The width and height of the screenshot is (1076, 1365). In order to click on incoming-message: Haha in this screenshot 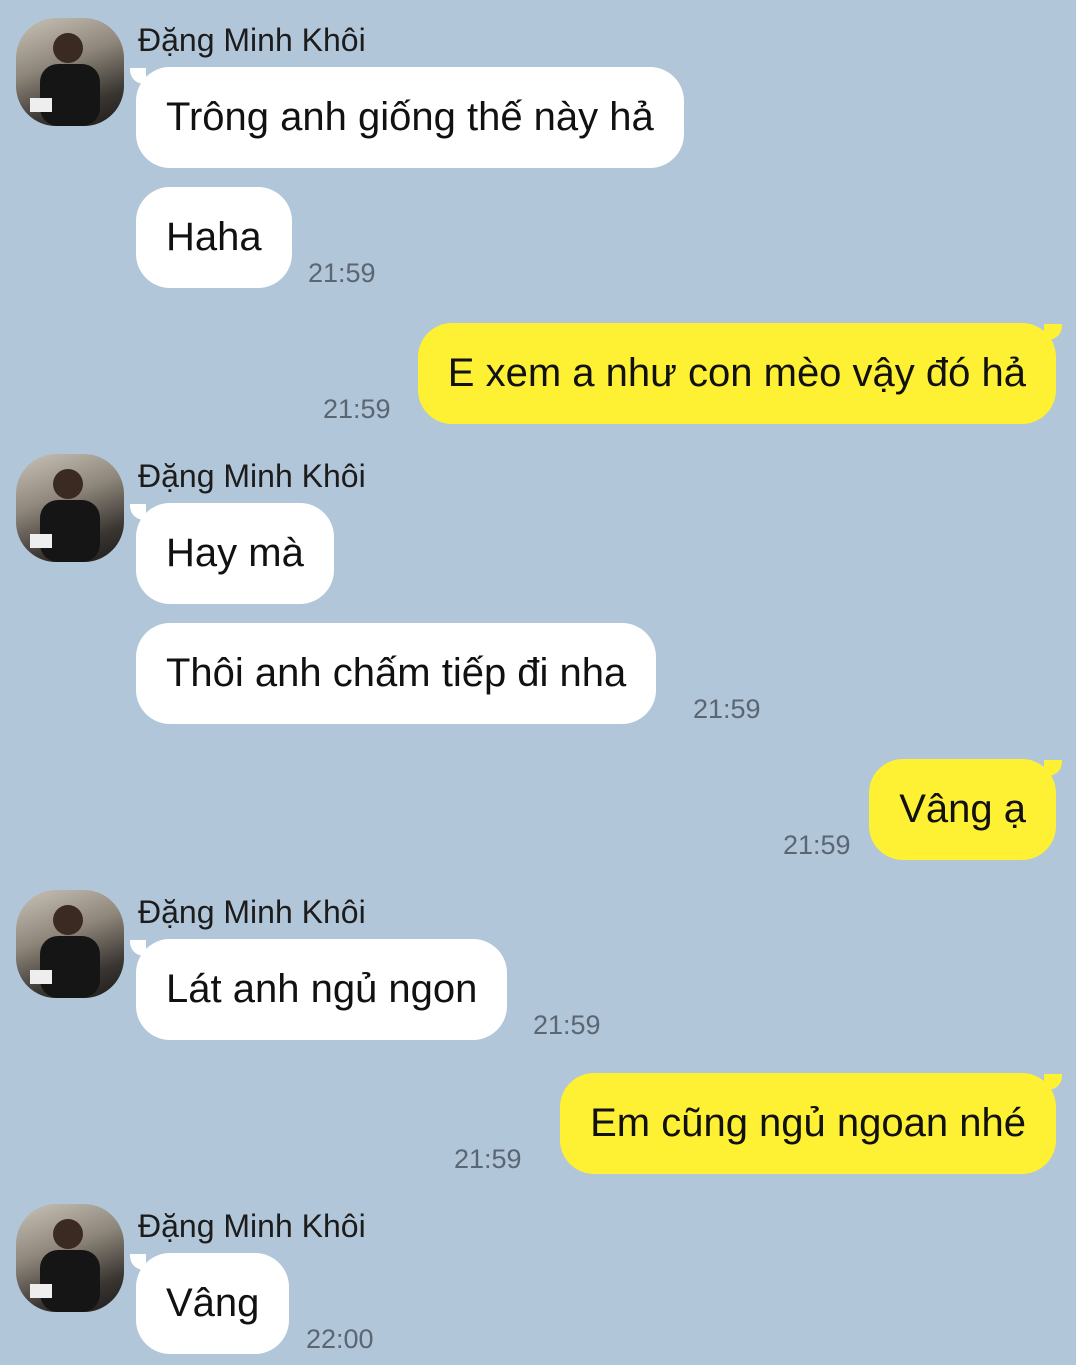, I will do `click(214, 237)`.